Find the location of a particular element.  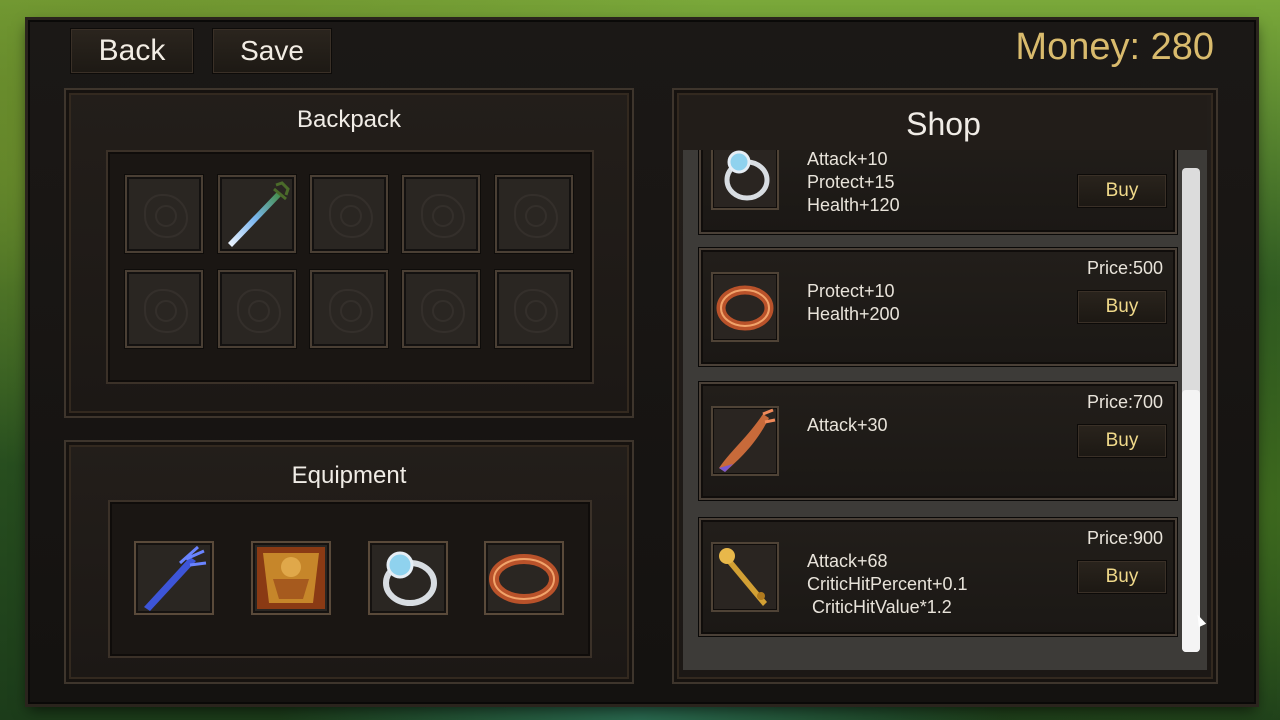

shop-item-price: Price:500 is located at coordinates (1124, 268).